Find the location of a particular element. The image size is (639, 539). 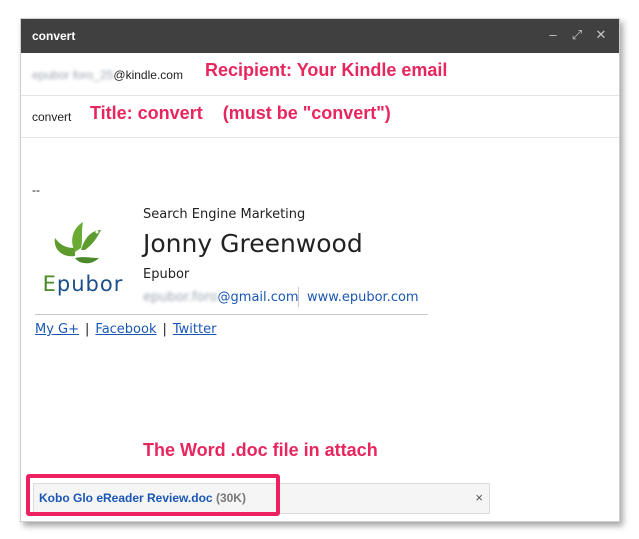

compose-titlebar: convert – ⤢ ✕ is located at coordinates (320, 36).